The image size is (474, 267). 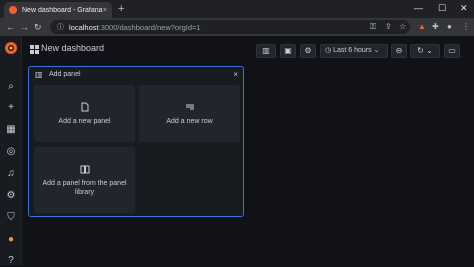 I want to click on add-library-panel-option: Add a panel from the panel library, so click(x=84, y=180).